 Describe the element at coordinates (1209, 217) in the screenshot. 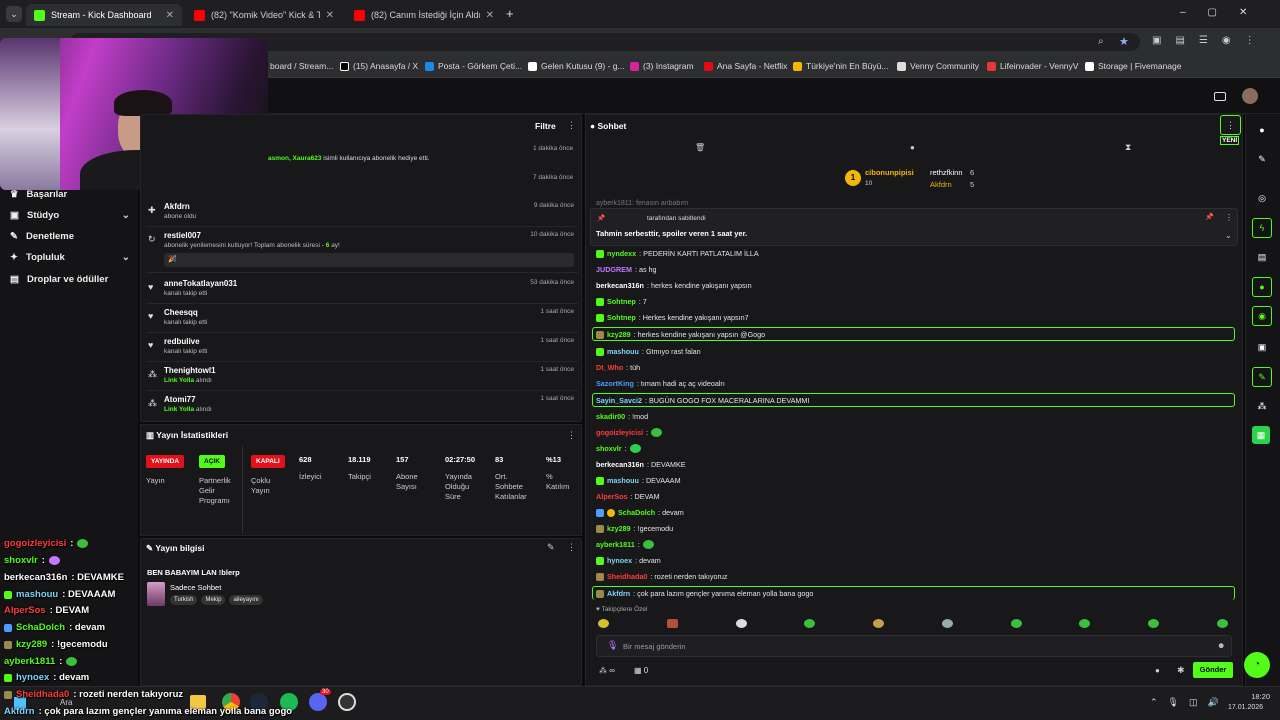

I see `unpin-icon: 📌` at that location.